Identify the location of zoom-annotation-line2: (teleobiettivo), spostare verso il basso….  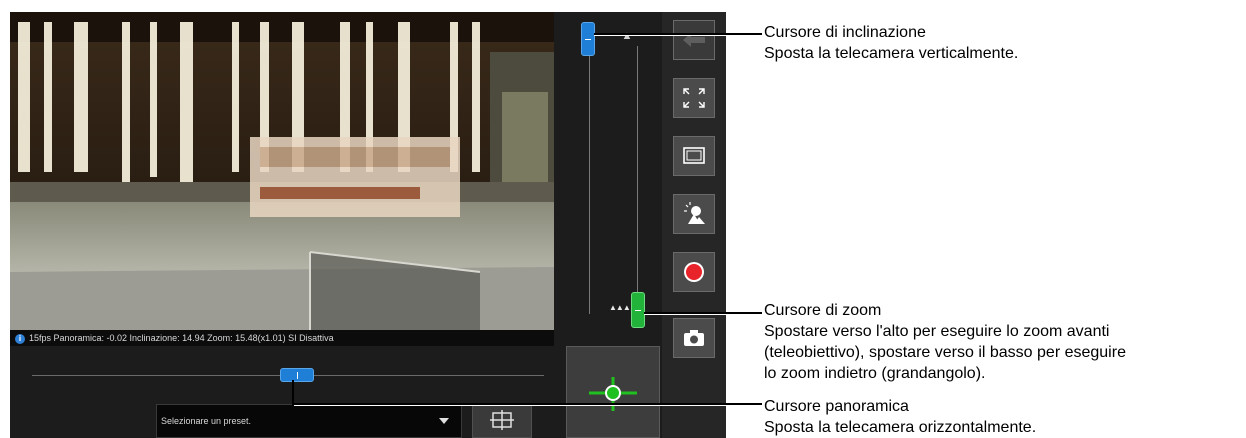
(945, 352).